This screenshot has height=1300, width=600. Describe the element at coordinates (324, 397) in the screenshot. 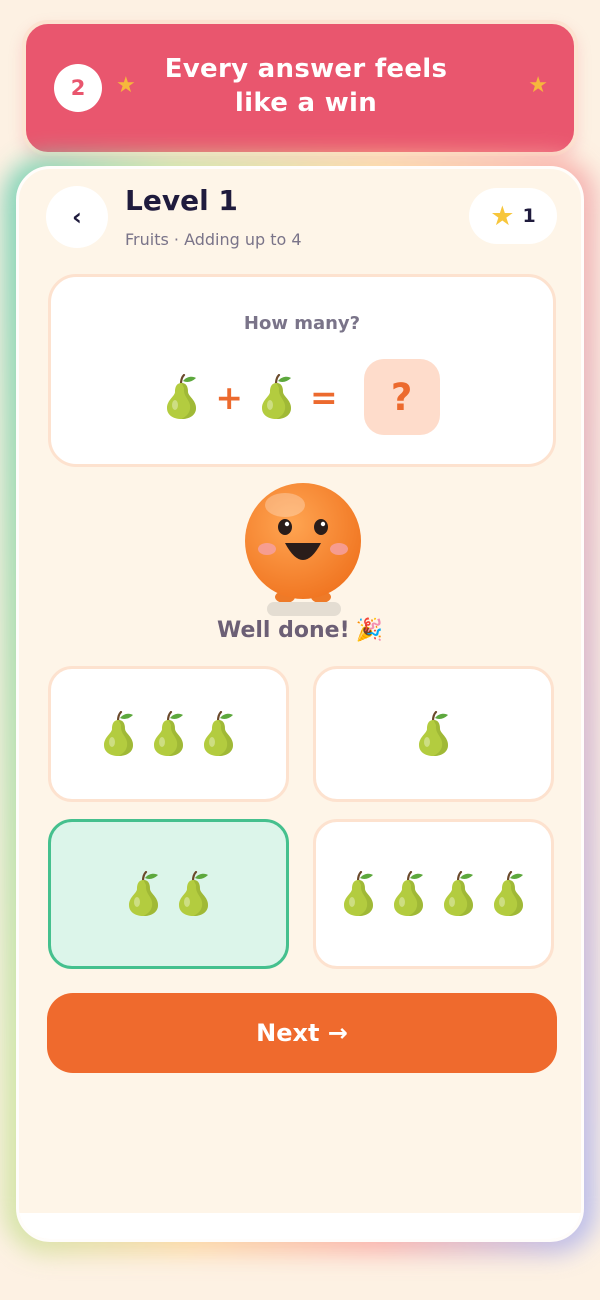

I see `equals-sign: =` at that location.